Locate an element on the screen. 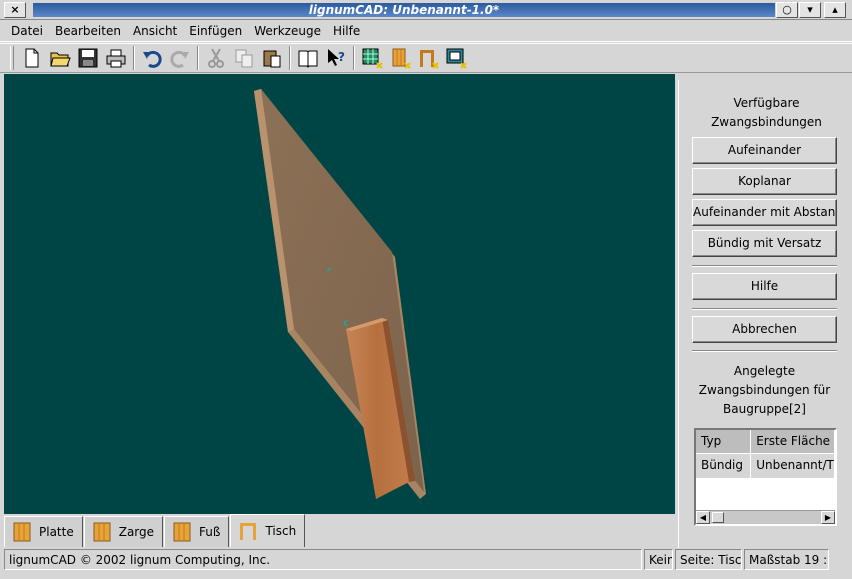 The width and height of the screenshot is (852, 579). tab-tisch: Tisch is located at coordinates (268, 530).